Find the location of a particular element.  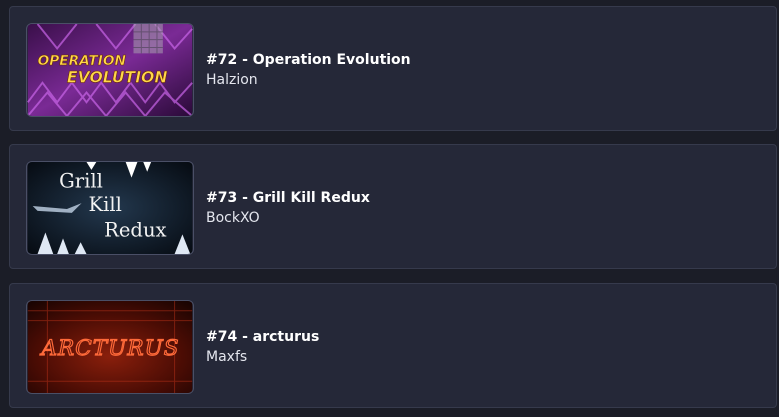

level-creator: BockXO is located at coordinates (233, 218).